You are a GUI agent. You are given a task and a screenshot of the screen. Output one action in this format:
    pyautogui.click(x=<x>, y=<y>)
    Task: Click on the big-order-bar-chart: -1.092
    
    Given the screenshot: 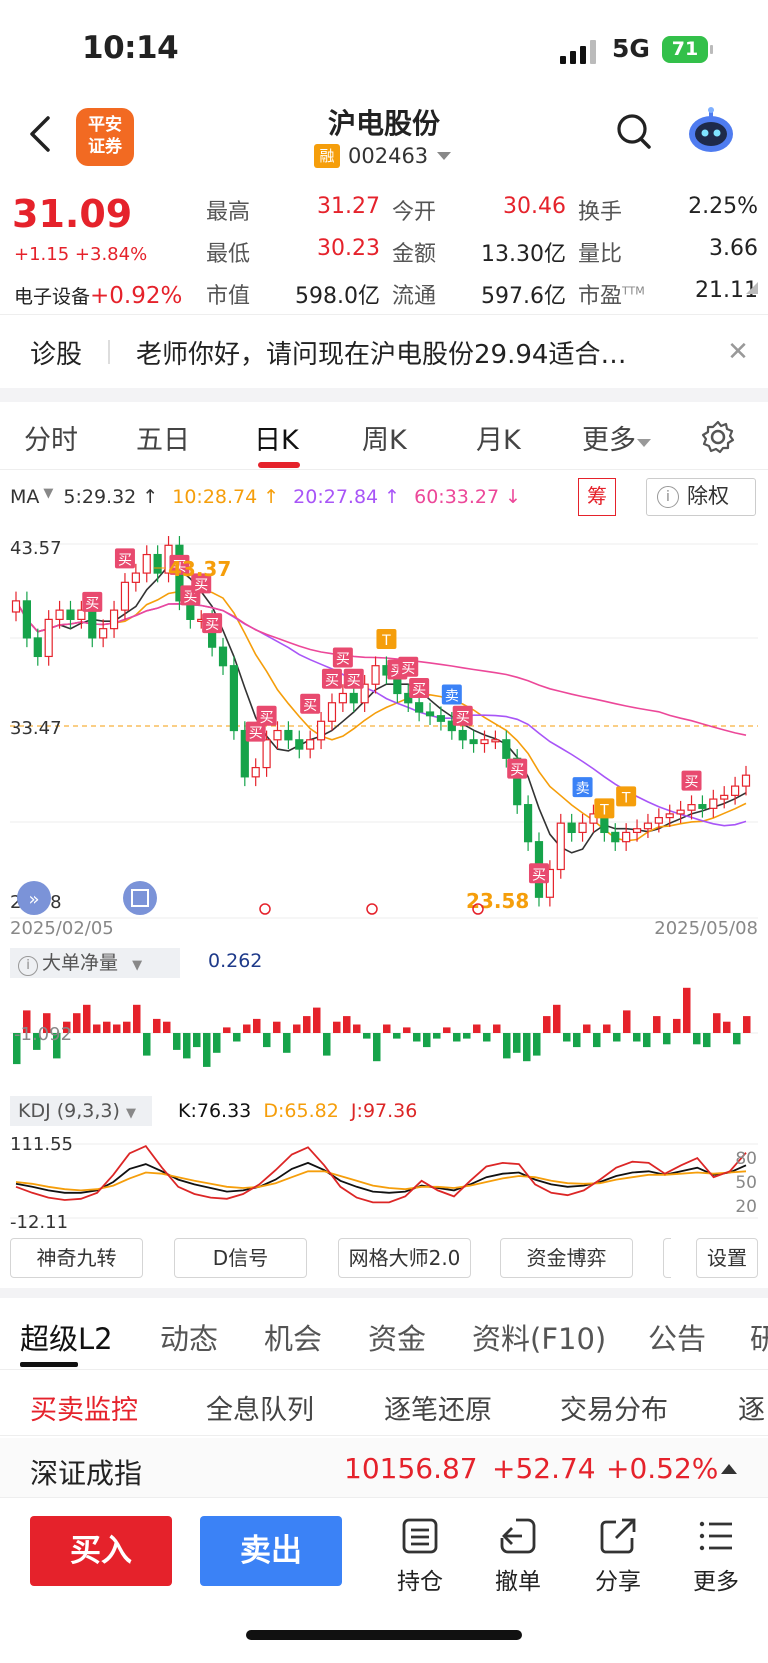 What is the action you would take?
    pyautogui.click(x=384, y=1033)
    